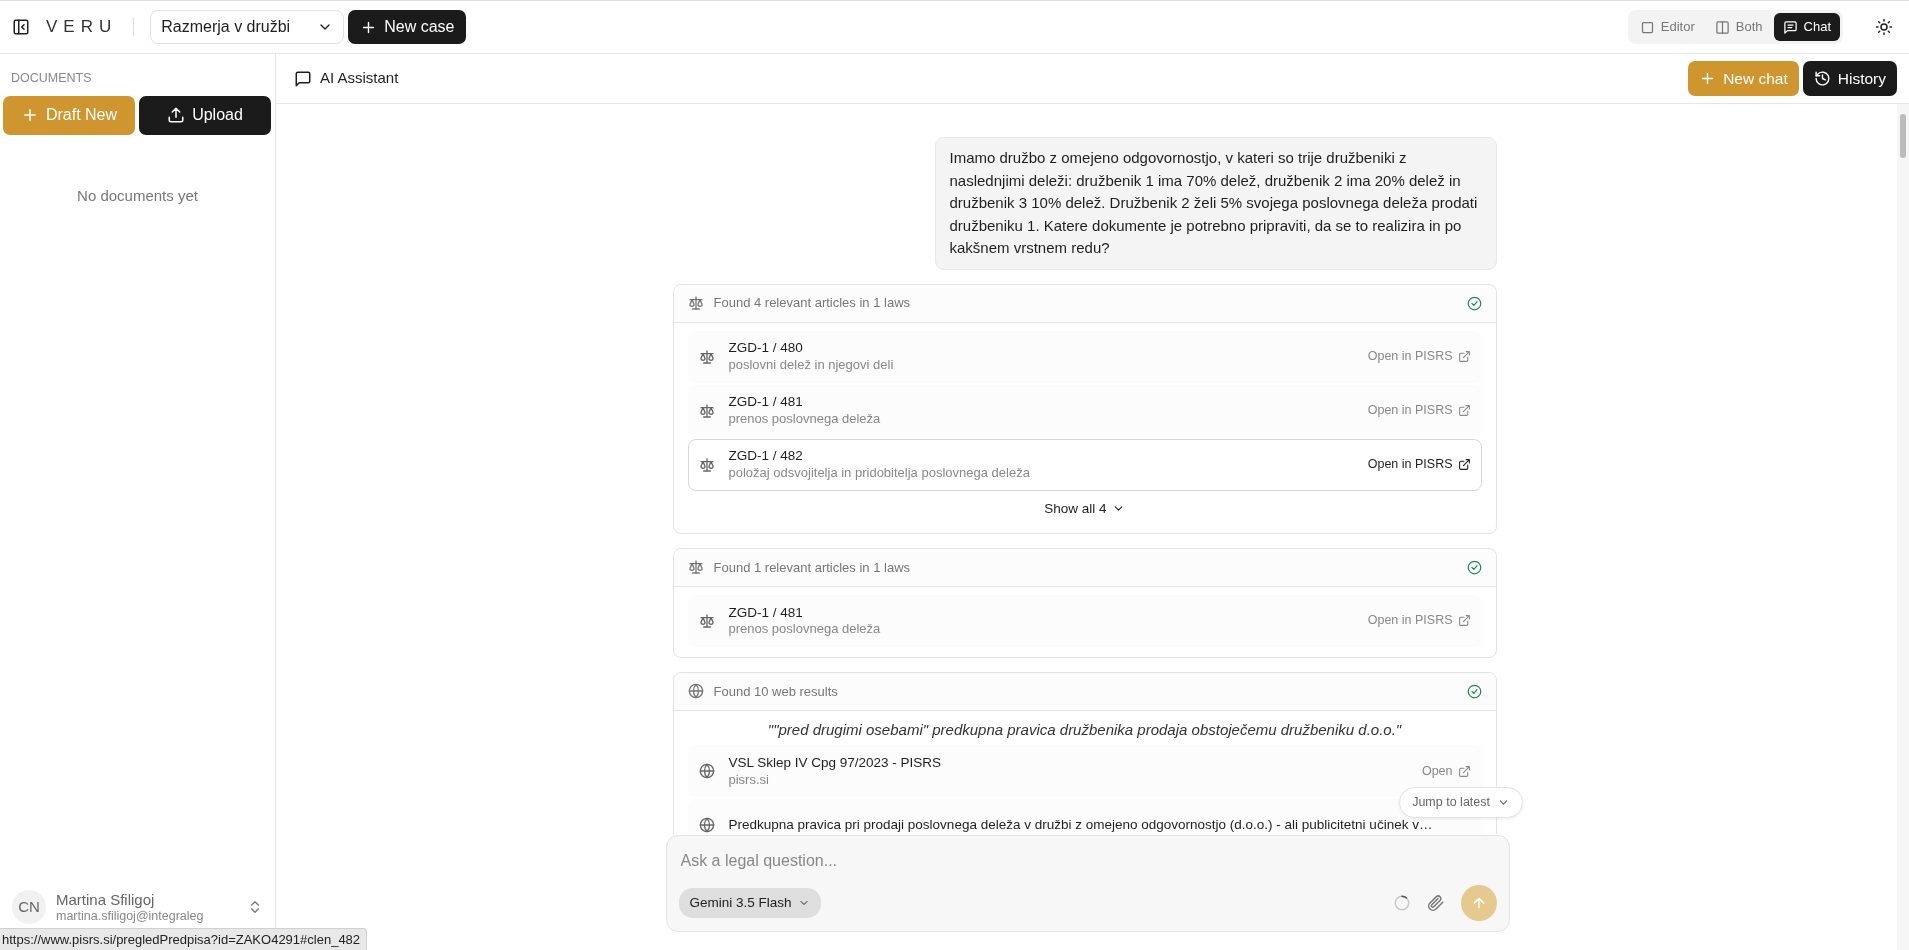 The image size is (1909, 950). Describe the element at coordinates (835, 763) in the screenshot. I see `result-title: VSL Sklep IV Cpg 97/2023 - PISRS` at that location.